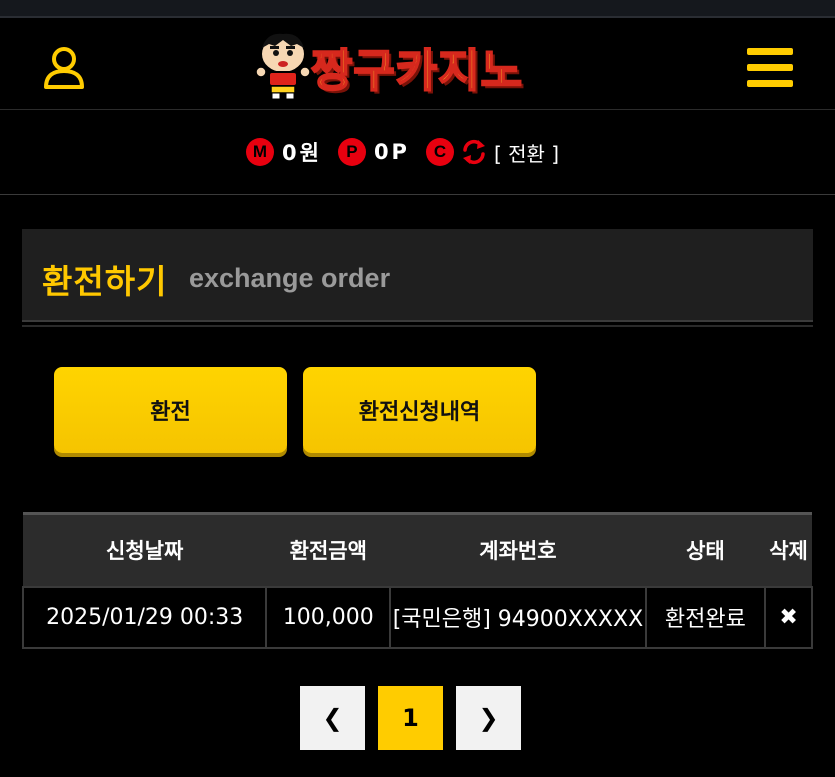 Image resolution: width=835 pixels, height=777 pixels. Describe the element at coordinates (283, 66) in the screenshot. I see `logo-character-icon` at that location.